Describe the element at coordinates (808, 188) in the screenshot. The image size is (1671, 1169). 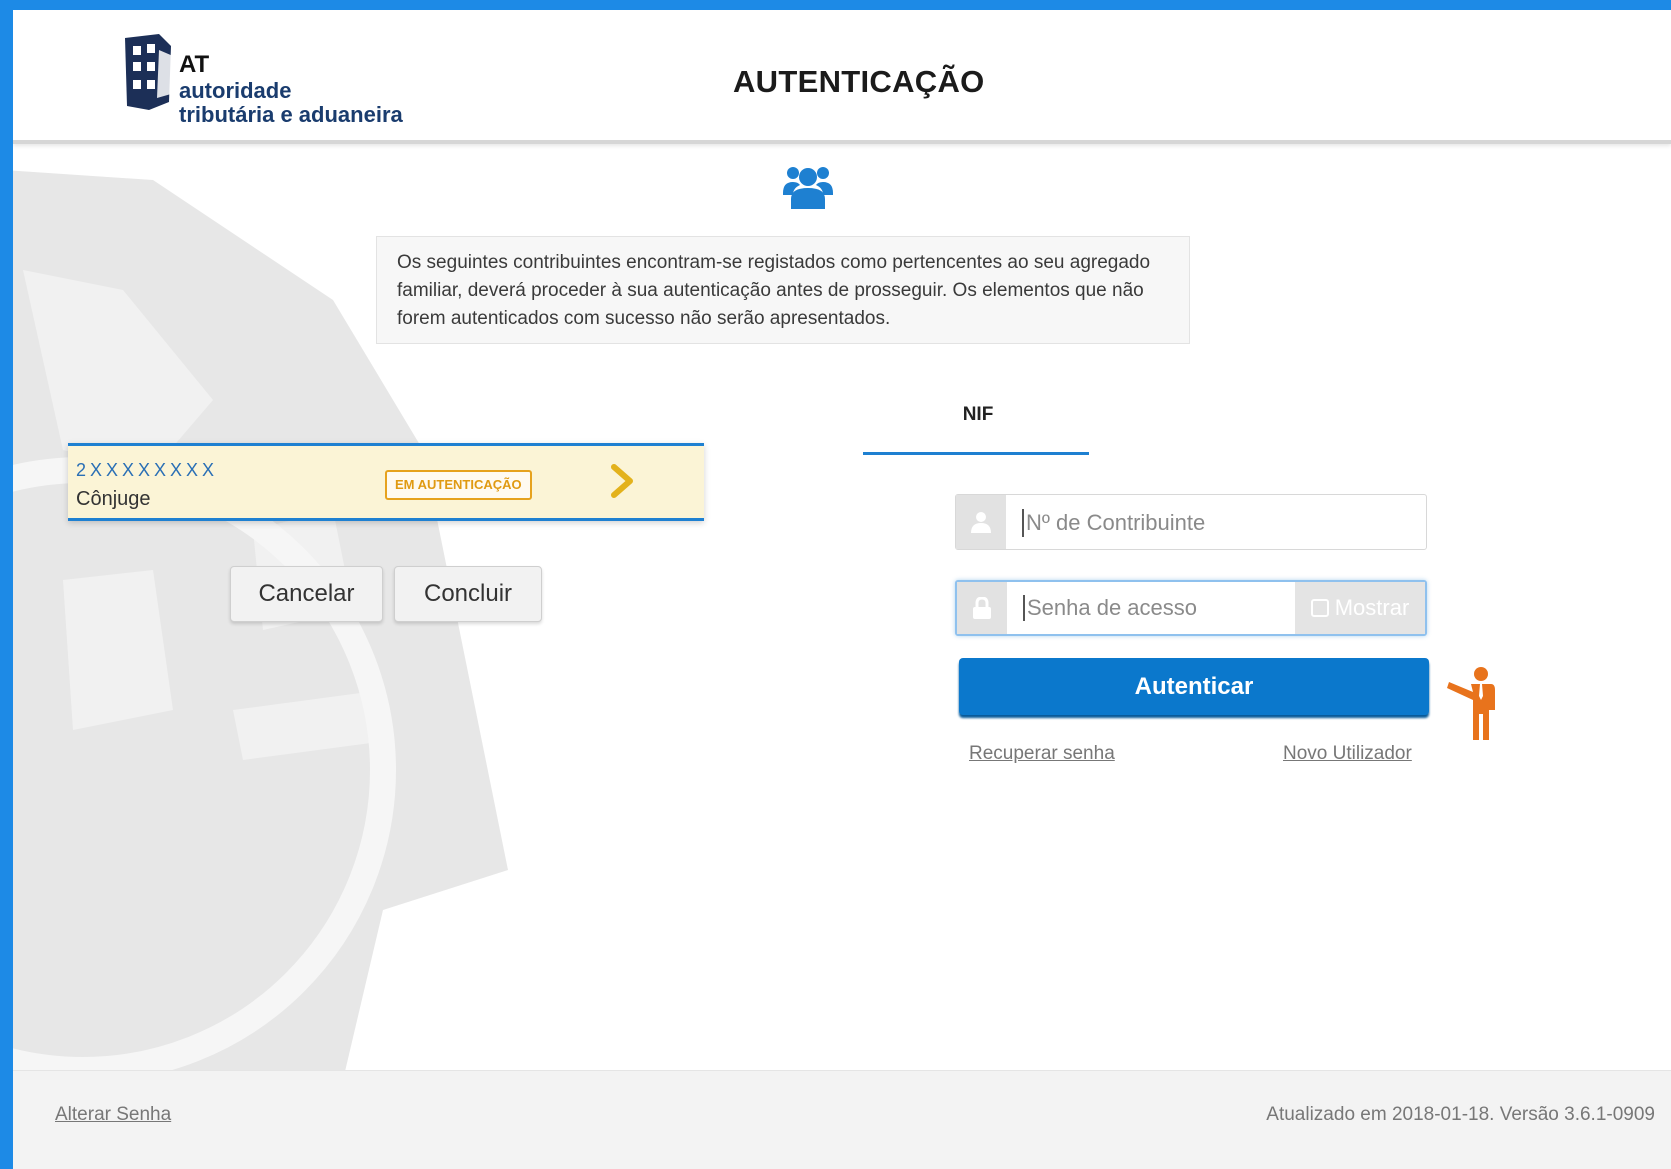
I see `users-group-icon` at that location.